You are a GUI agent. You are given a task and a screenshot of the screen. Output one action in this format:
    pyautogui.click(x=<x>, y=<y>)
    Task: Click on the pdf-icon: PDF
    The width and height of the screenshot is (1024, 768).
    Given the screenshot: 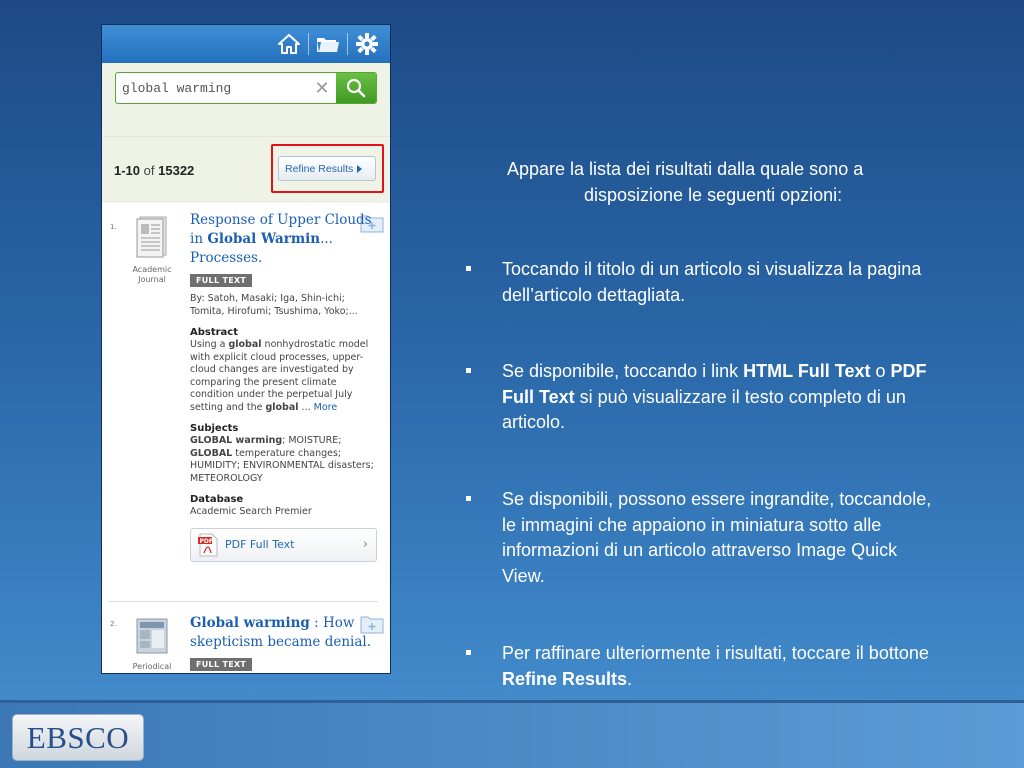 What is the action you would take?
    pyautogui.click(x=208, y=544)
    